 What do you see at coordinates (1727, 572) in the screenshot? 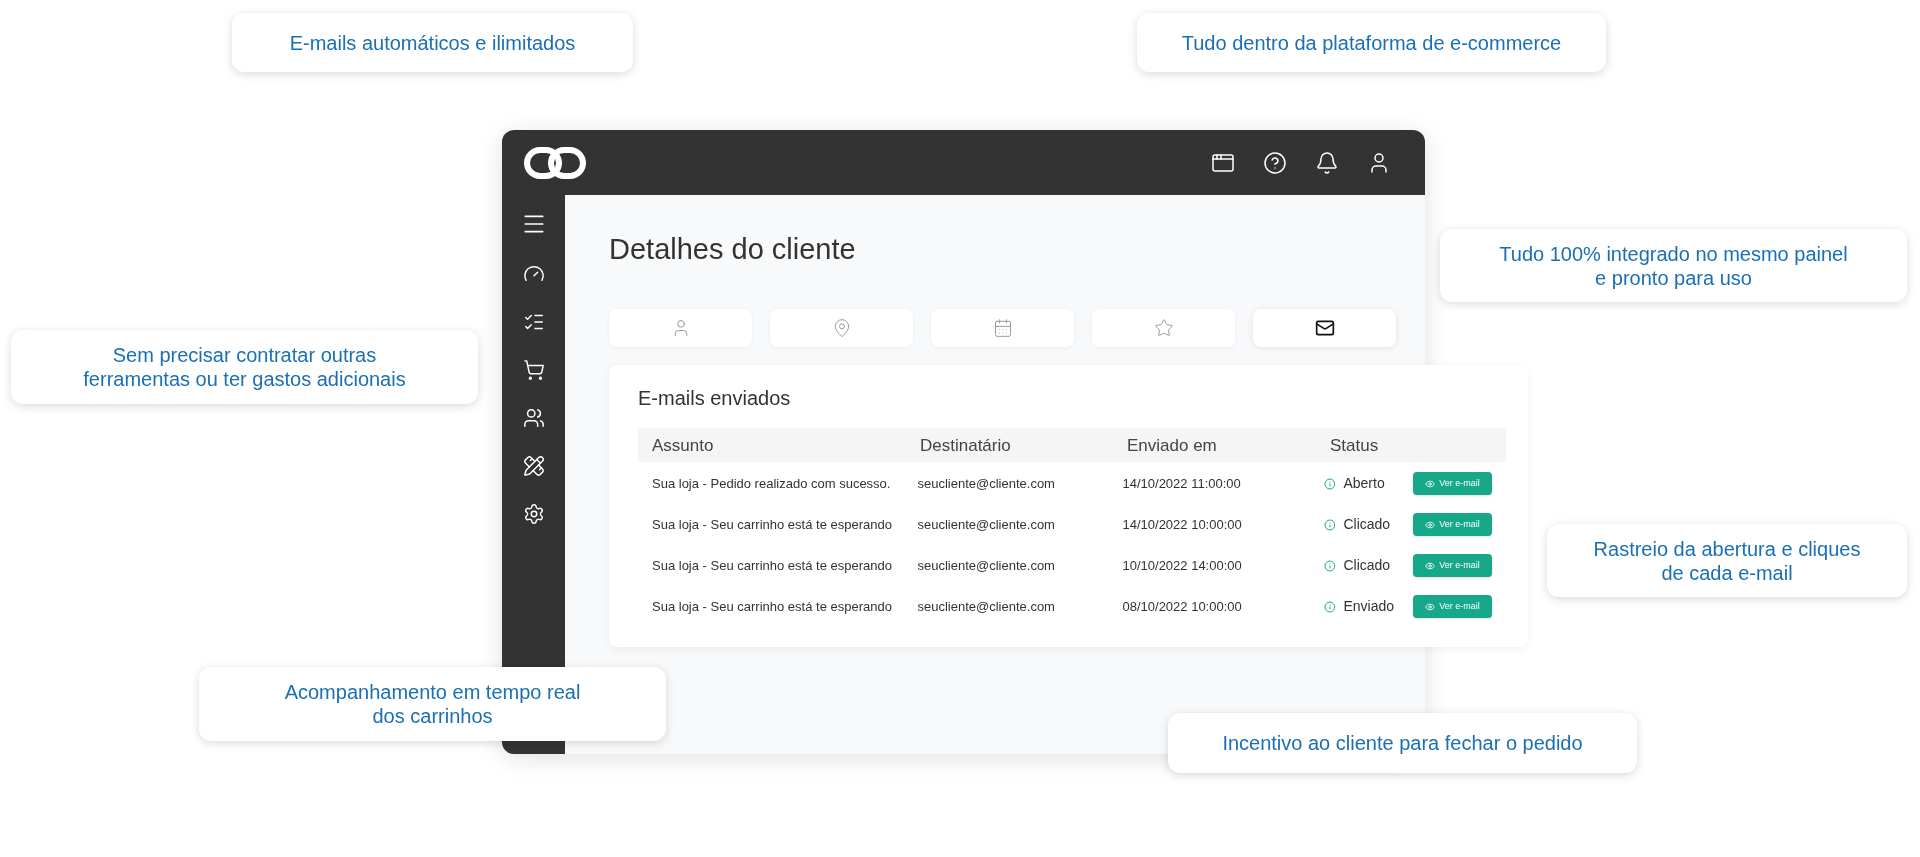
I see `callout-text: de cada e-mail` at bounding box center [1727, 572].